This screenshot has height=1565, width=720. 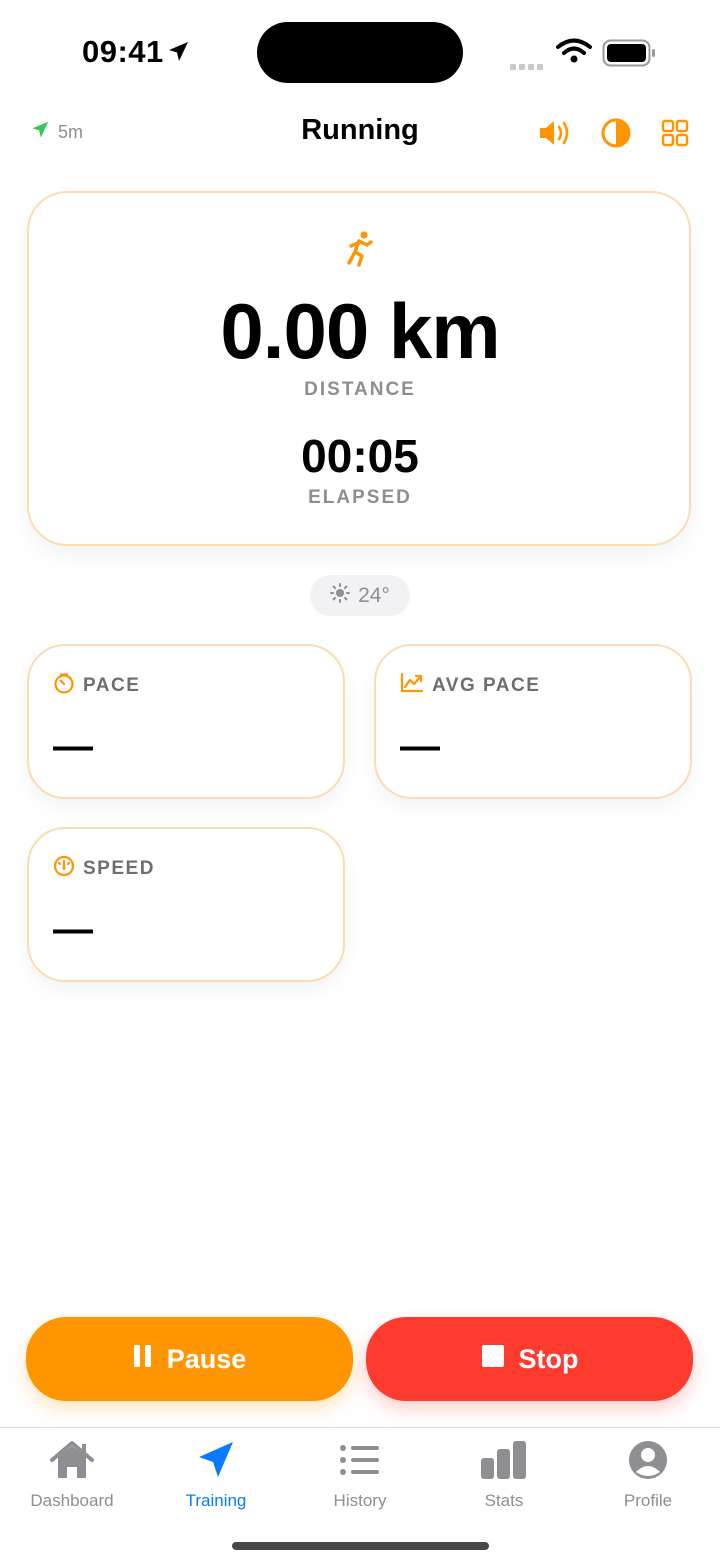 I want to click on tab-profile: Profile, so click(x=648, y=1475).